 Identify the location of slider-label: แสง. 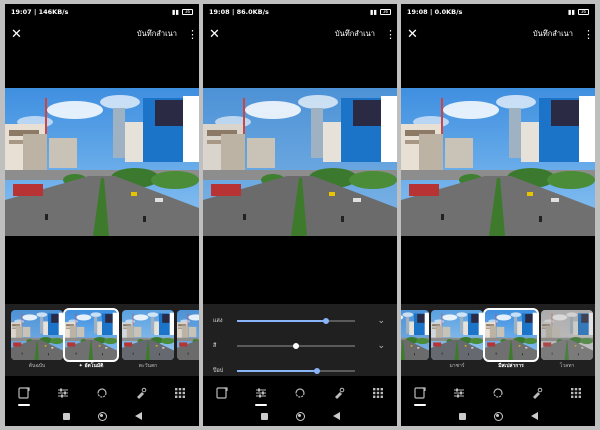
(218, 321).